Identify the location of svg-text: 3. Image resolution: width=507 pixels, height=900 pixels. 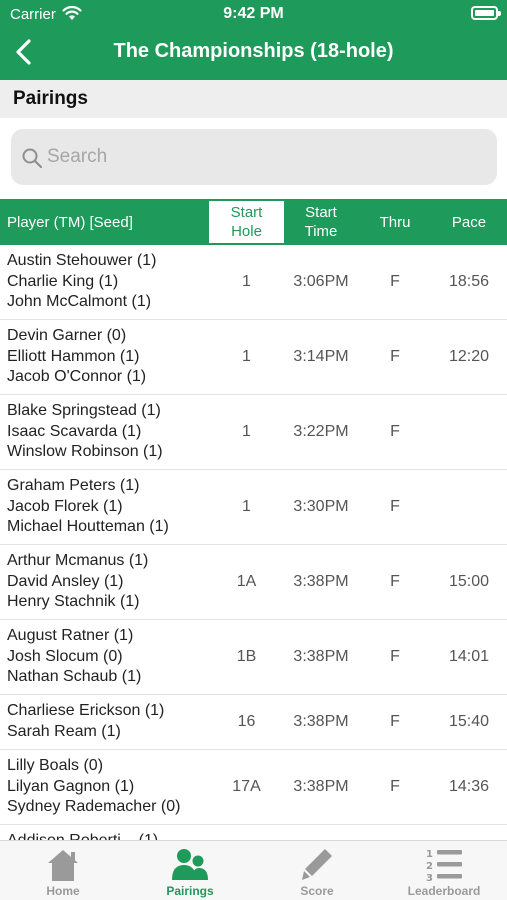
(429, 878).